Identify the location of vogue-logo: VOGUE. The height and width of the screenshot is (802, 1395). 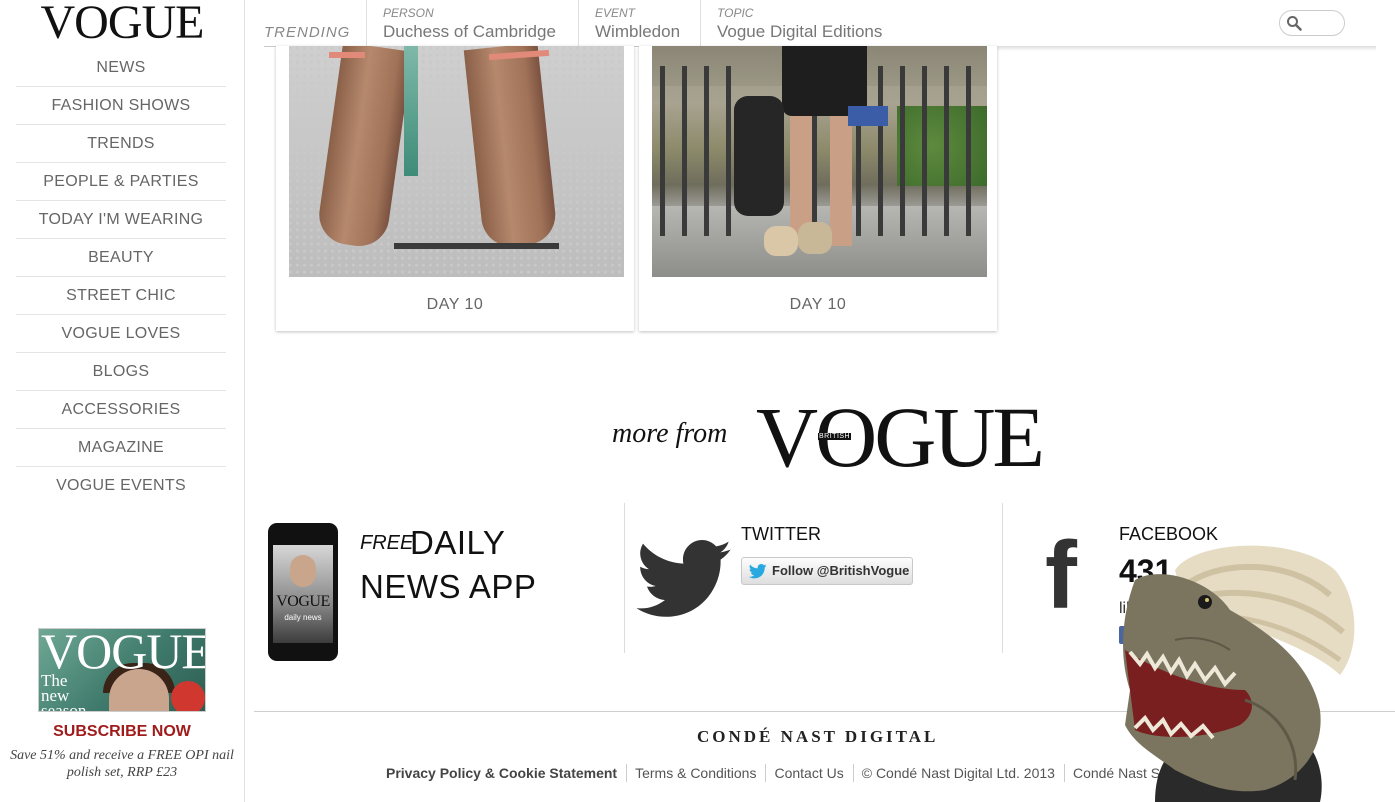
(122, 24).